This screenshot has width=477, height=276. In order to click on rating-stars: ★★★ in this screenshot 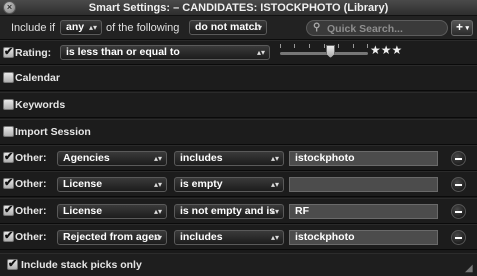, I will do `click(386, 50)`.